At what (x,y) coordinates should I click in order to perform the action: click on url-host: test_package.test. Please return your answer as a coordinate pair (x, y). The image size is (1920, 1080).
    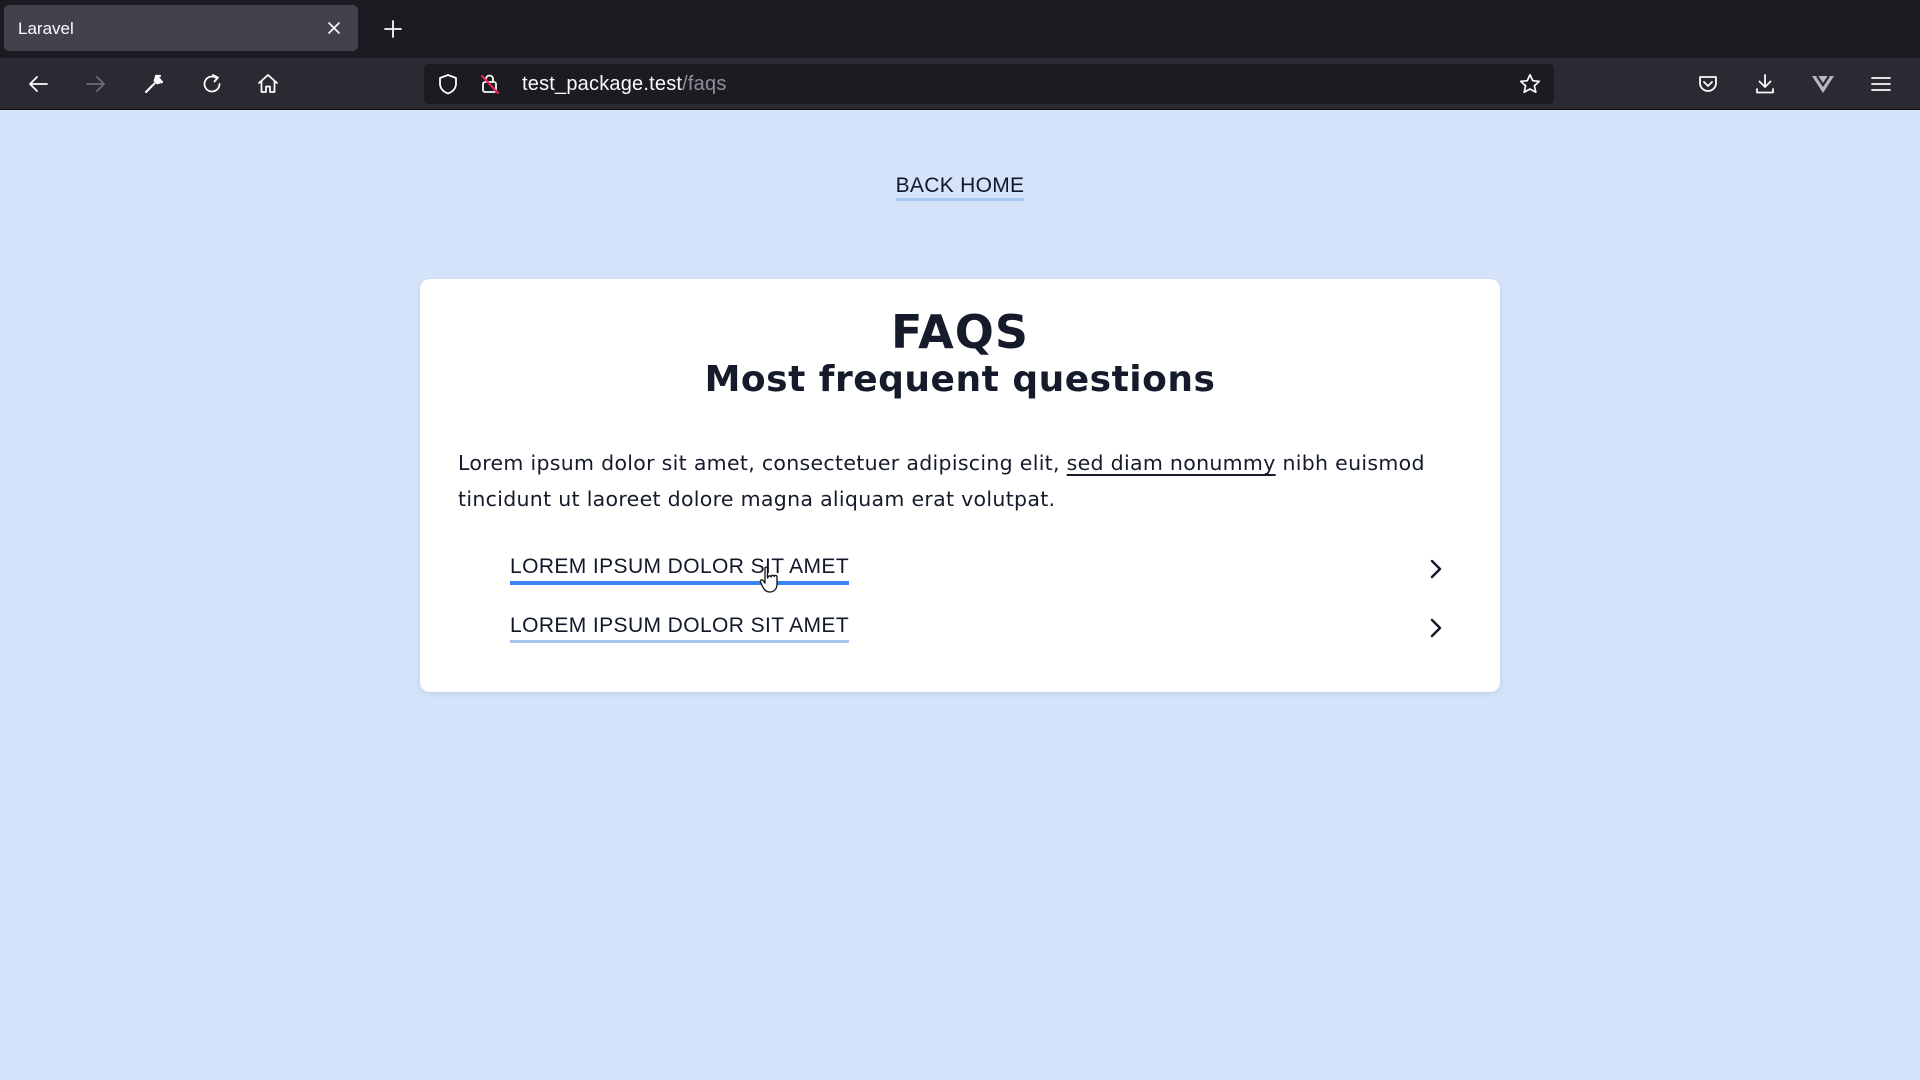
    Looking at the image, I should click on (602, 84).